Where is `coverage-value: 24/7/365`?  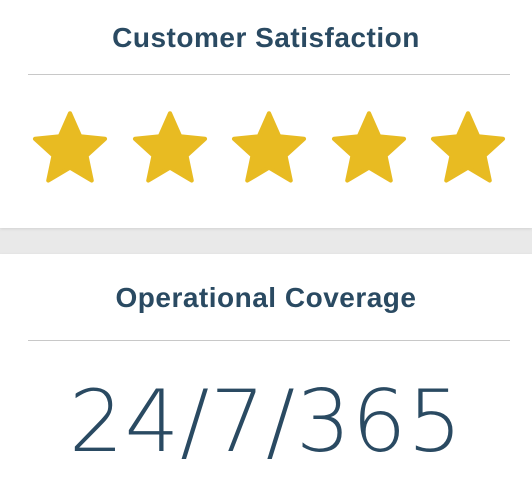
coverage-value: 24/7/365 is located at coordinates (266, 422).